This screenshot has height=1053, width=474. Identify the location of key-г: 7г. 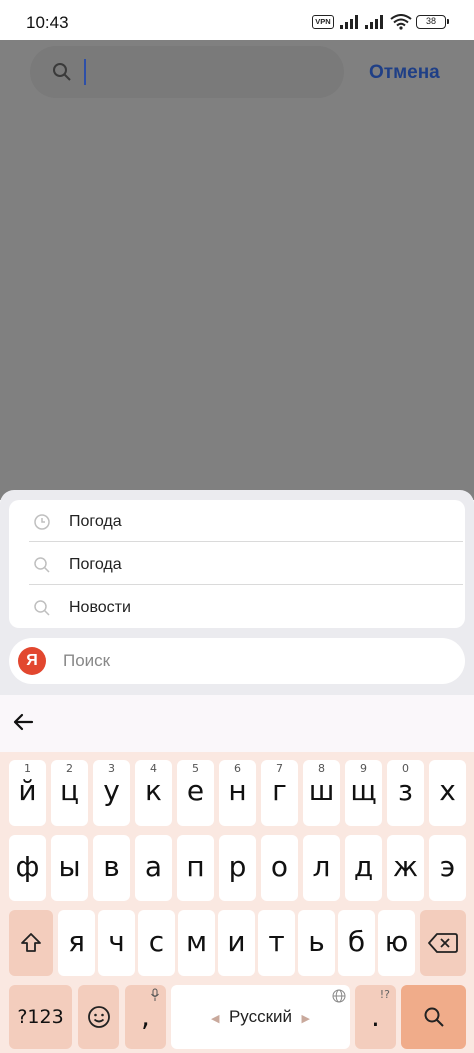
(279, 793).